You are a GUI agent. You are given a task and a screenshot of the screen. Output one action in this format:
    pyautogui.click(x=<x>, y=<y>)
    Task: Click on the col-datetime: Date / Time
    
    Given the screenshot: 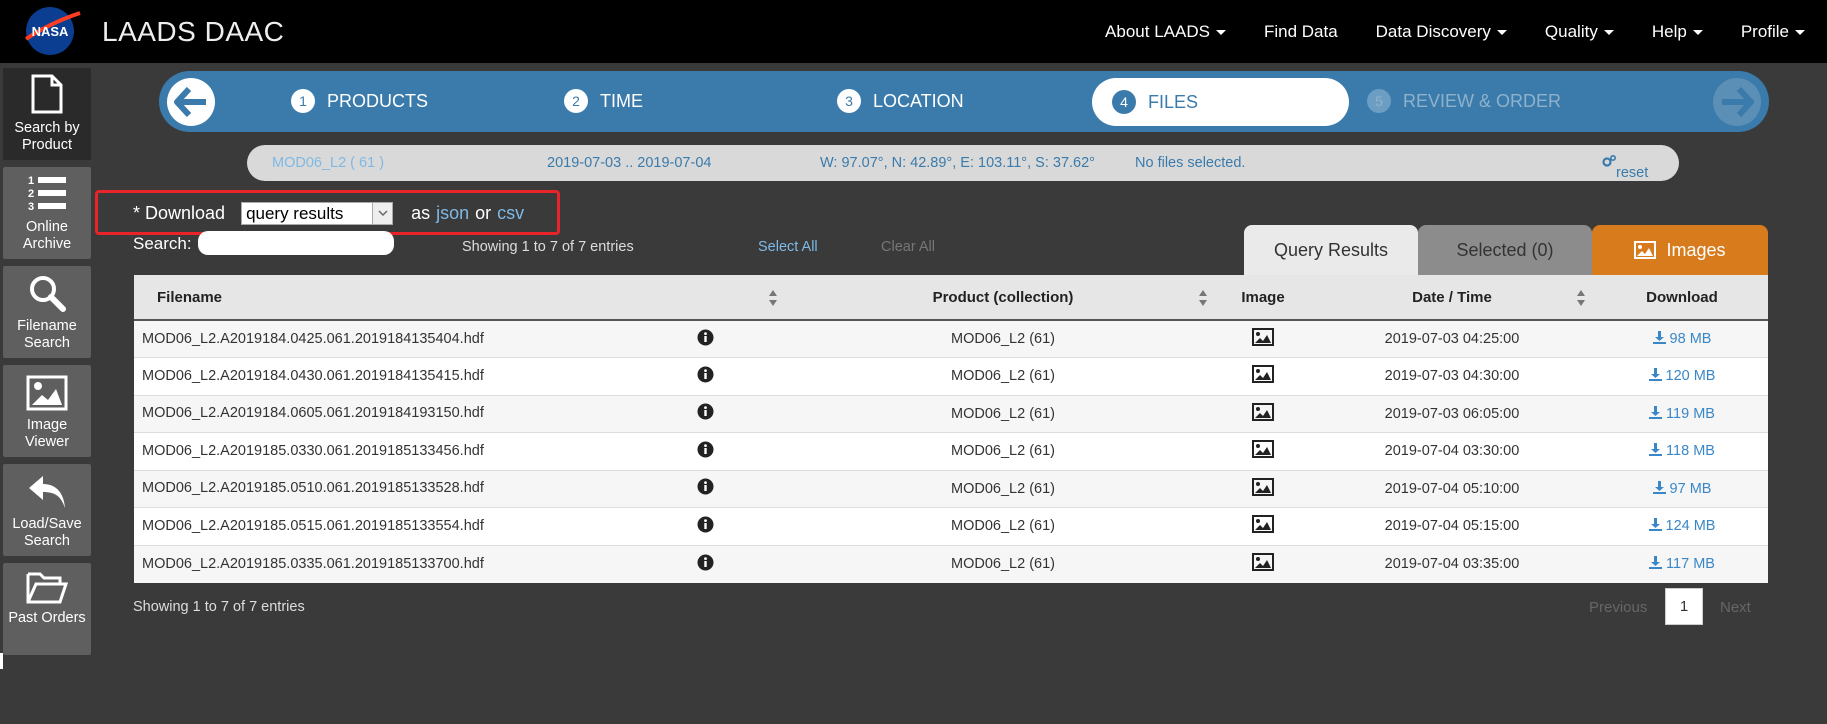 What is the action you would take?
    pyautogui.click(x=1452, y=298)
    